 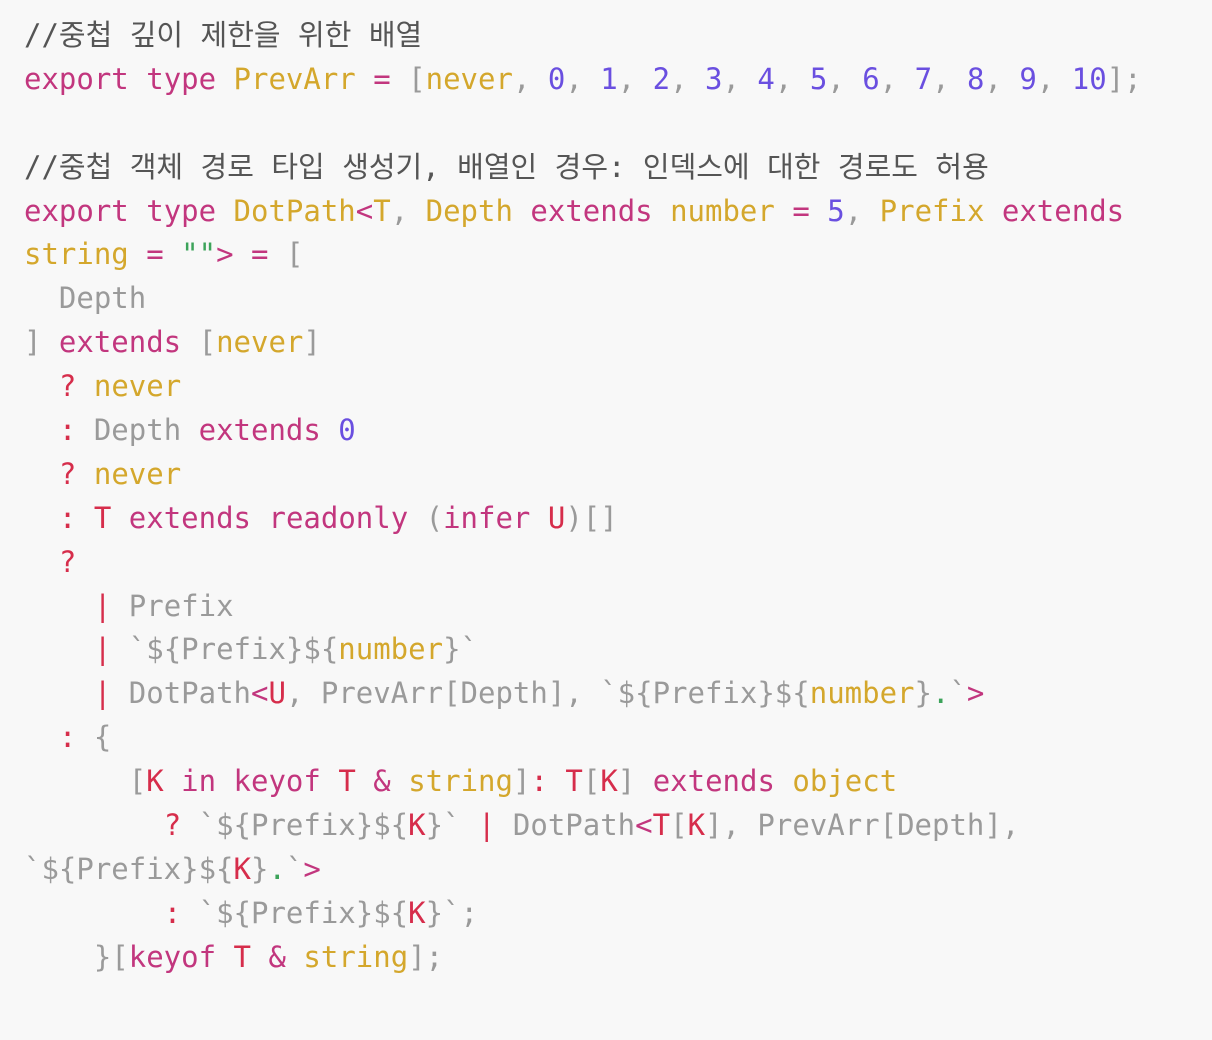 I want to click on code-token: }[, so click(x=76, y=956).